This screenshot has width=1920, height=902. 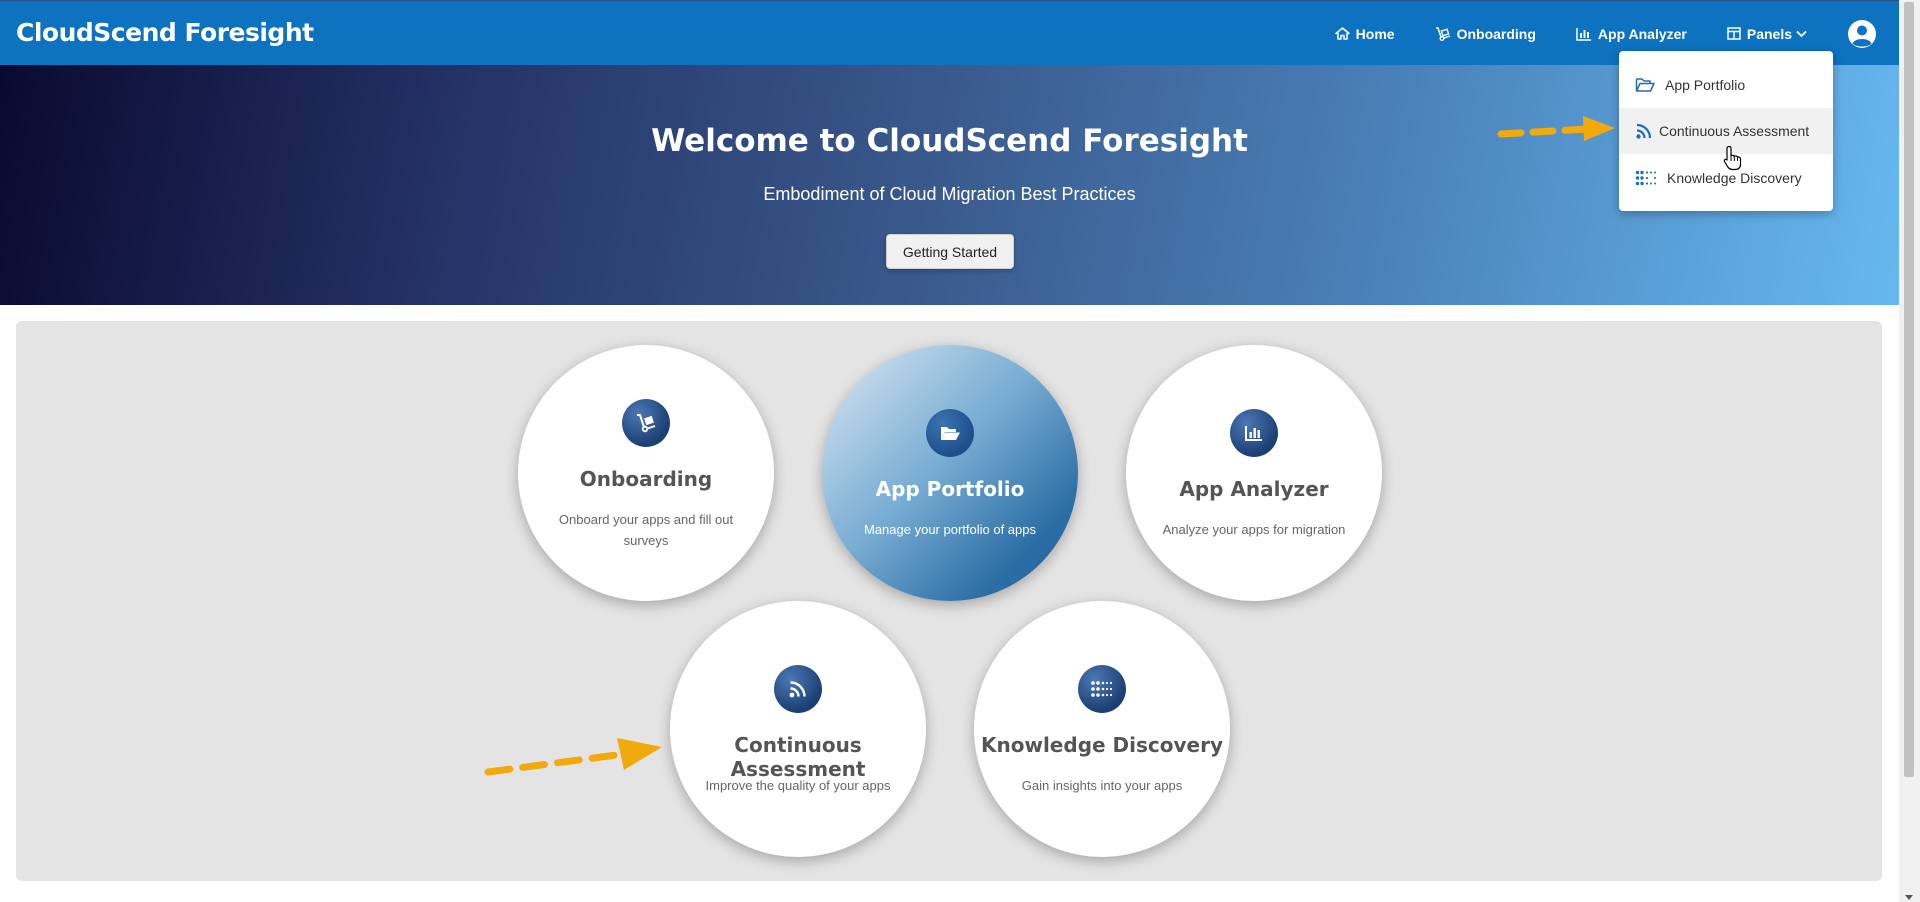 I want to click on card-onboarding-icon-wrap, so click(x=646, y=423).